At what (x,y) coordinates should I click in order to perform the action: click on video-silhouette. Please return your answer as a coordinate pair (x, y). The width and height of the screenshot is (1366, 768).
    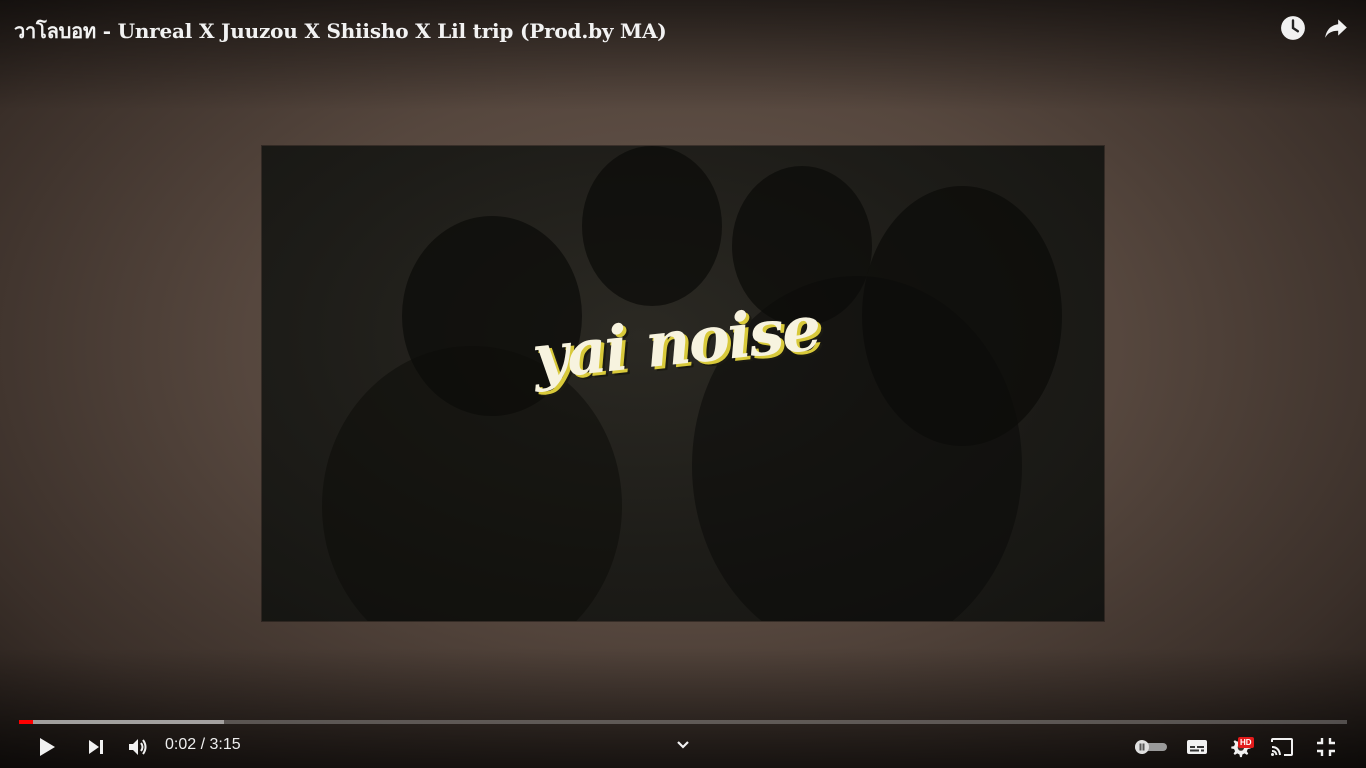
    Looking at the image, I should click on (652, 226).